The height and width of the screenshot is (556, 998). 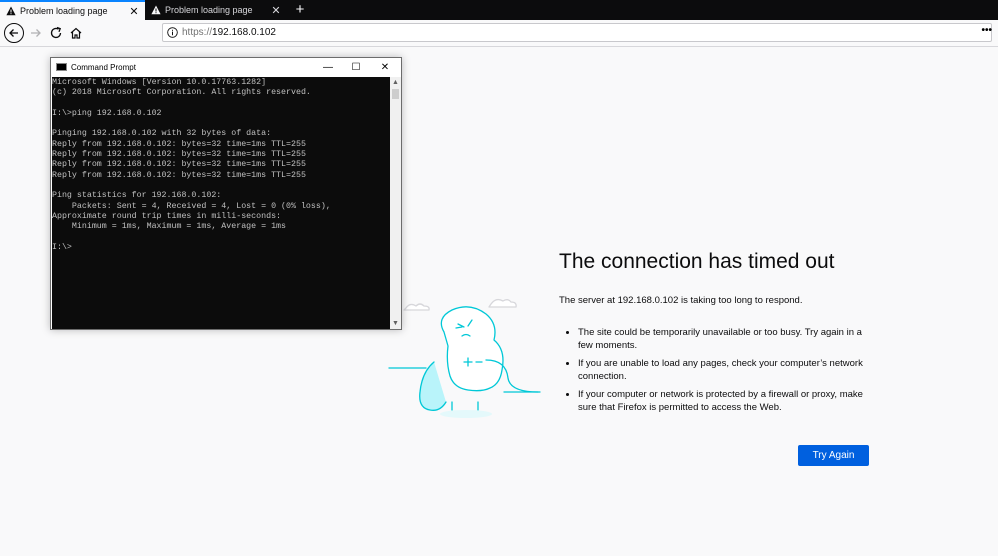 What do you see at coordinates (226, 67) in the screenshot?
I see `window-titlebar: Command Prompt — ☐ ✕` at bounding box center [226, 67].